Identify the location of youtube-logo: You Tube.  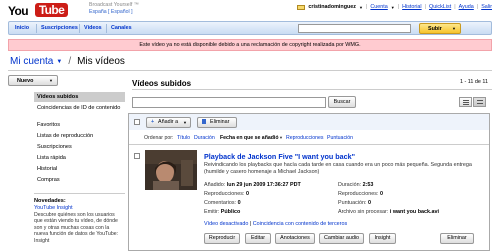
(43, 12).